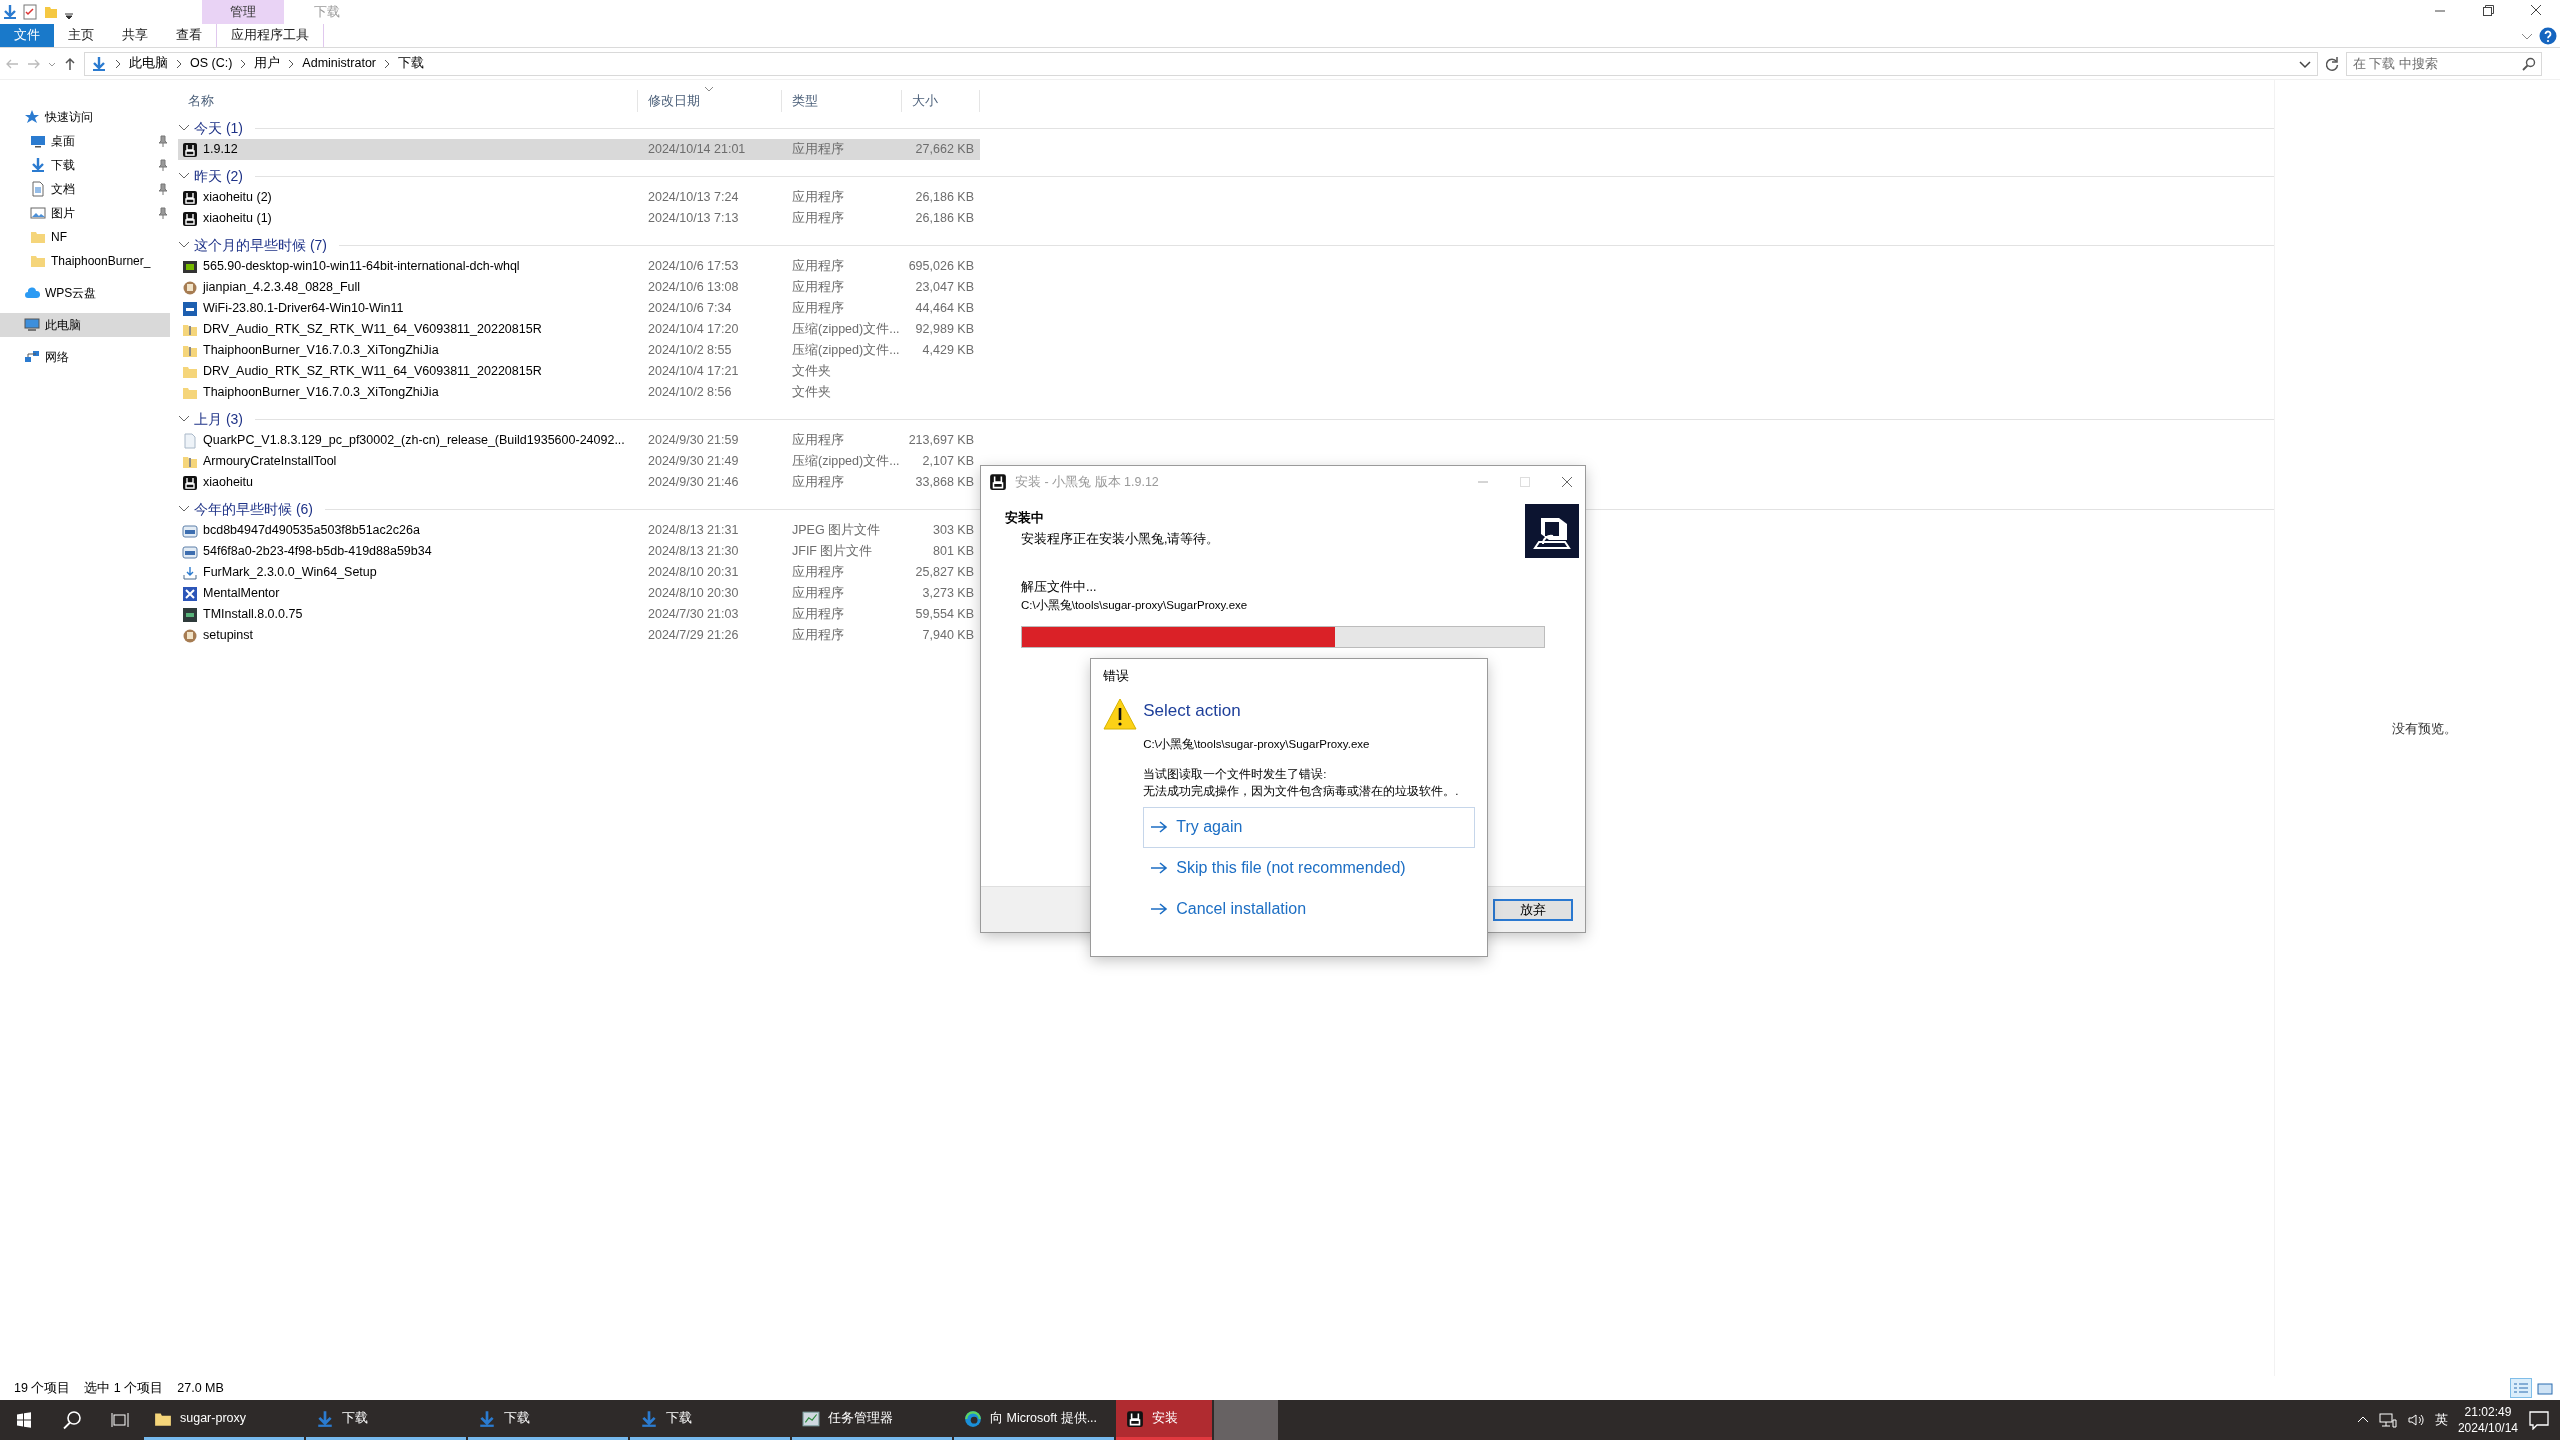 This screenshot has width=2560, height=1440. What do you see at coordinates (941, 101) in the screenshot?
I see `column-header: 大小` at bounding box center [941, 101].